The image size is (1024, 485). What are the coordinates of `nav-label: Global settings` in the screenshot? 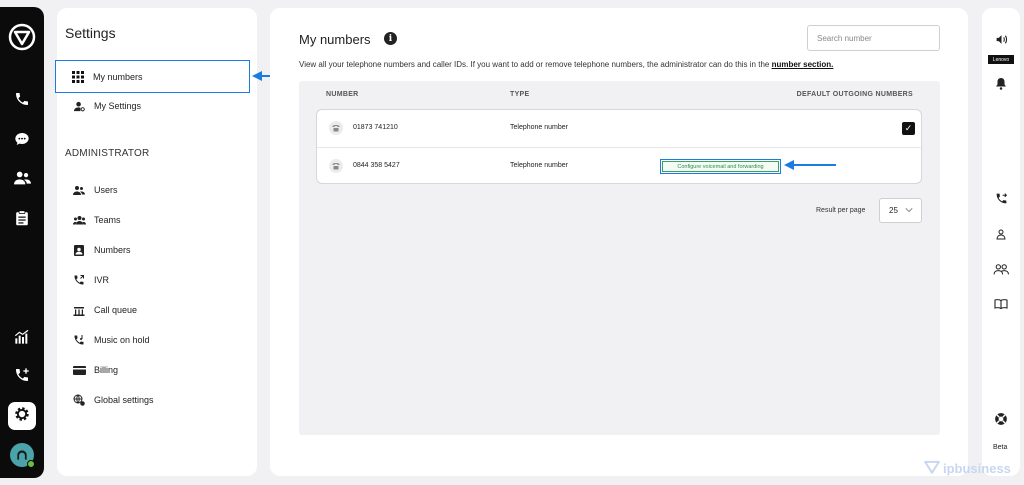 It's located at (124, 400).